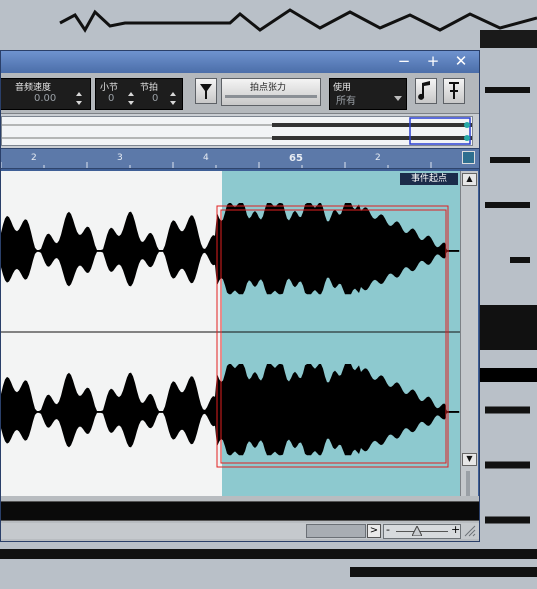 This screenshot has width=537, height=589. Describe the element at coordinates (346, 99) in the screenshot. I see `use-value: 所有` at that location.